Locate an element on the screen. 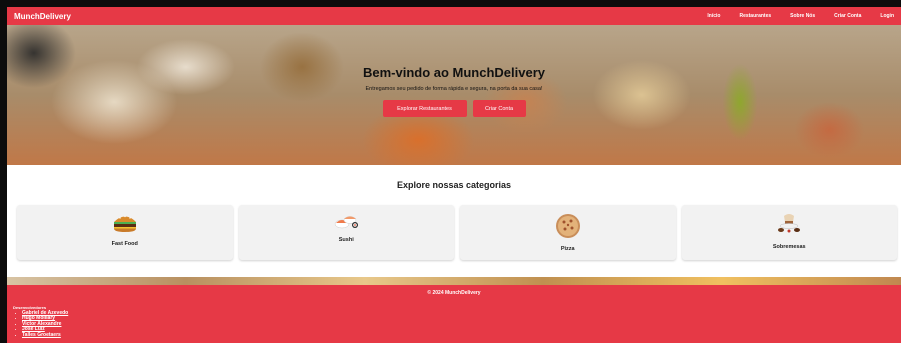 The width and height of the screenshot is (901, 343). categories-title: Explore nossas categorias is located at coordinates (454, 185).